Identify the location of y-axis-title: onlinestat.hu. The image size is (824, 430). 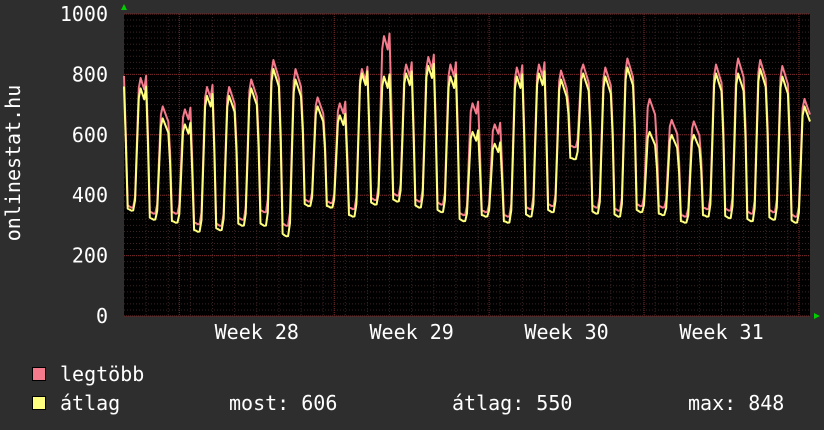
(13, 163).